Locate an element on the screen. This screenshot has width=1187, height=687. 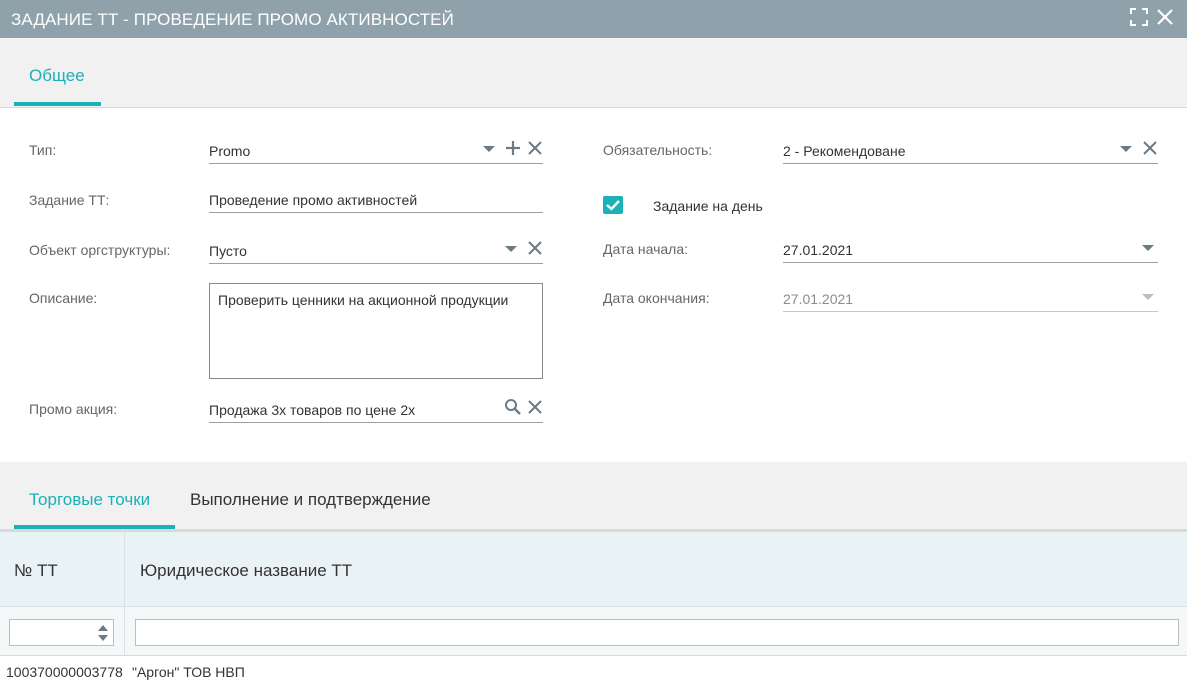
end-date-value: 27.01.2021 is located at coordinates (818, 299).